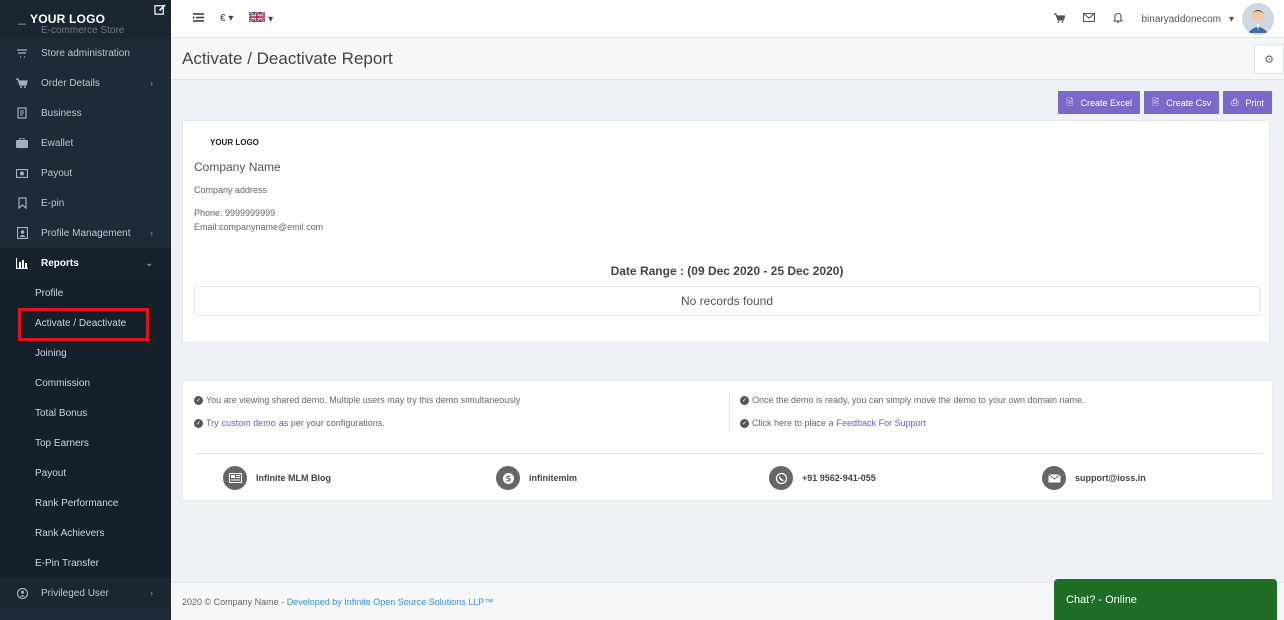 The image size is (1284, 620). Describe the element at coordinates (287, 58) in the screenshot. I see `page-title: Activate / Deactivate Report` at that location.